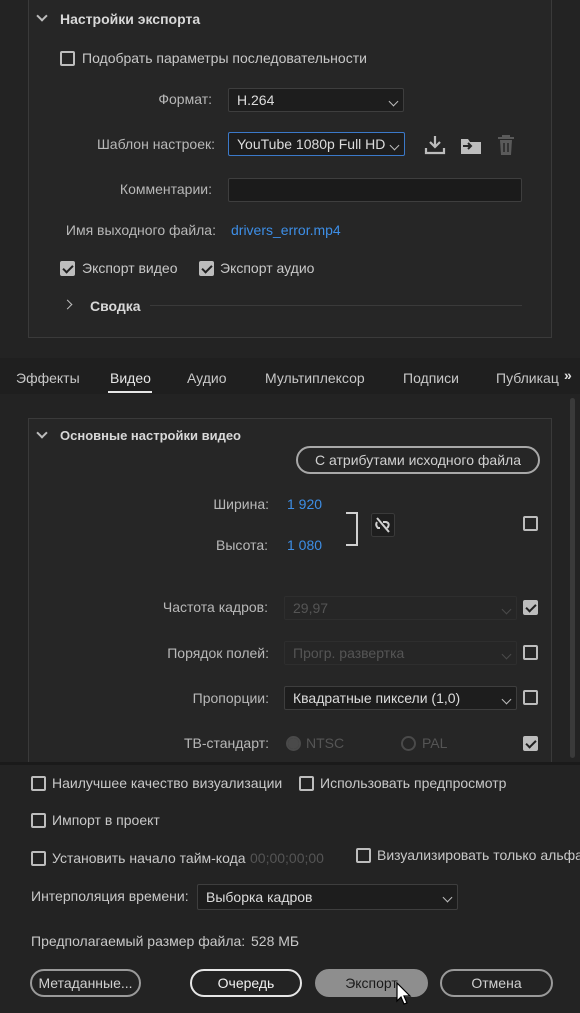 Image resolution: width=580 pixels, height=1013 pixels. Describe the element at coordinates (375, 190) in the screenshot. I see `comments-input` at that location.